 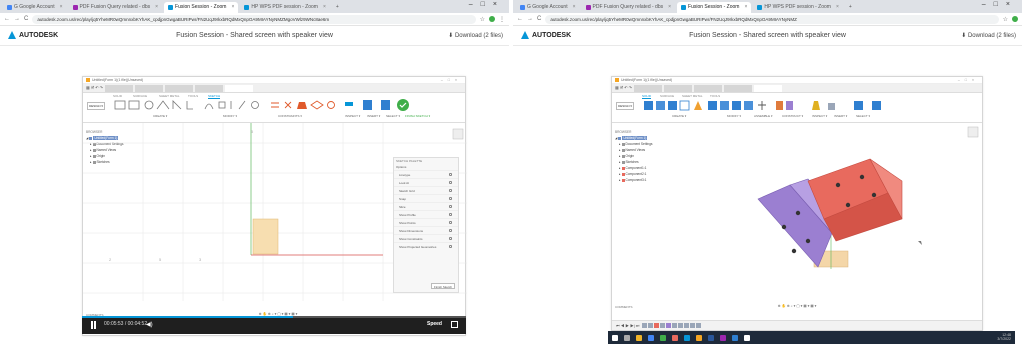 What do you see at coordinates (426, 214) in the screenshot?
I see `palette-row: Show Profile` at bounding box center [426, 214].